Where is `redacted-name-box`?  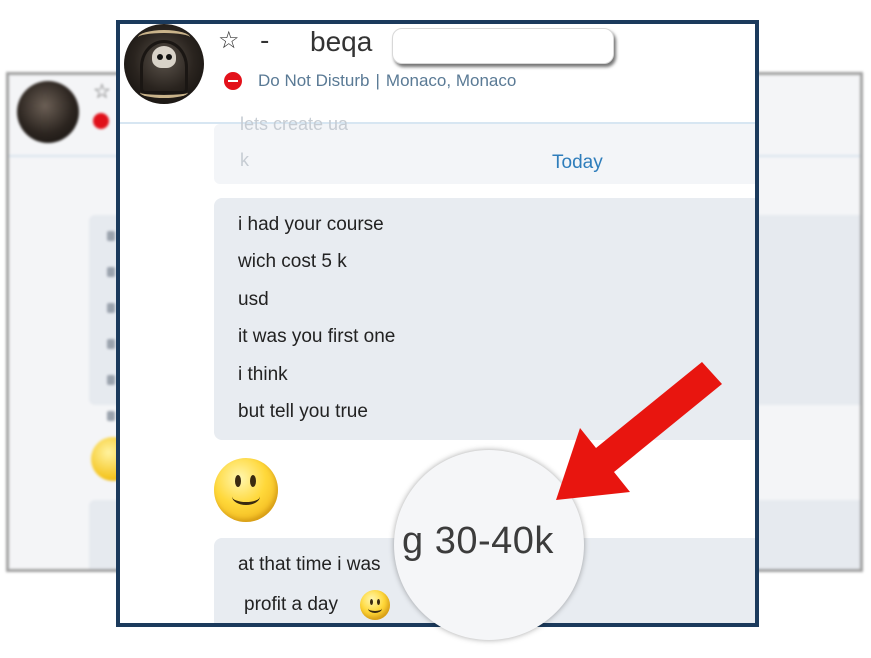
redacted-name-box is located at coordinates (503, 46).